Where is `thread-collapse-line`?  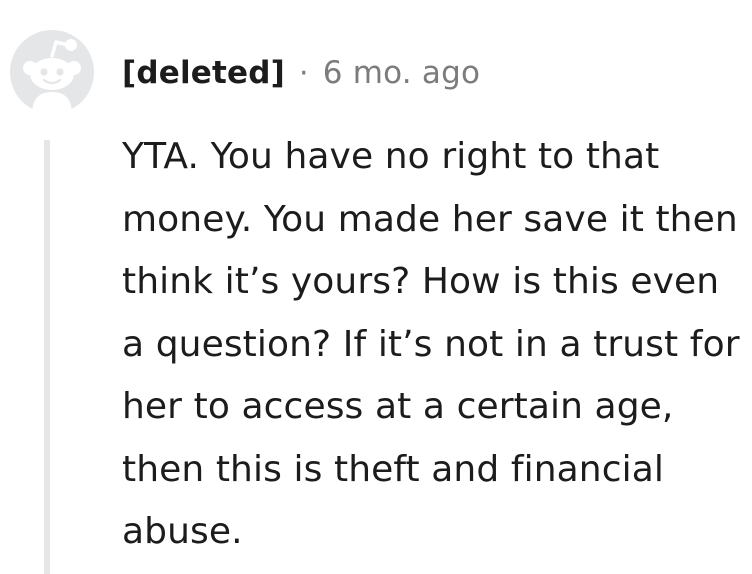 thread-collapse-line is located at coordinates (47, 357).